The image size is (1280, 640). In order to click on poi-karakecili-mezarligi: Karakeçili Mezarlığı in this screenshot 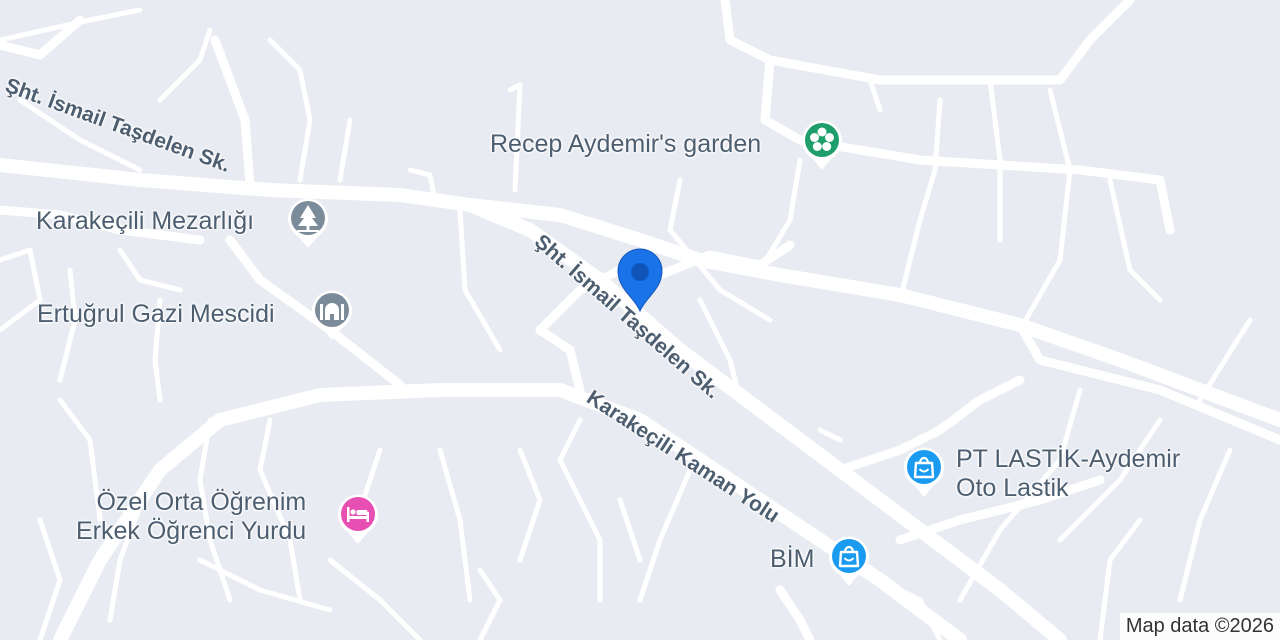, I will do `click(145, 221)`.